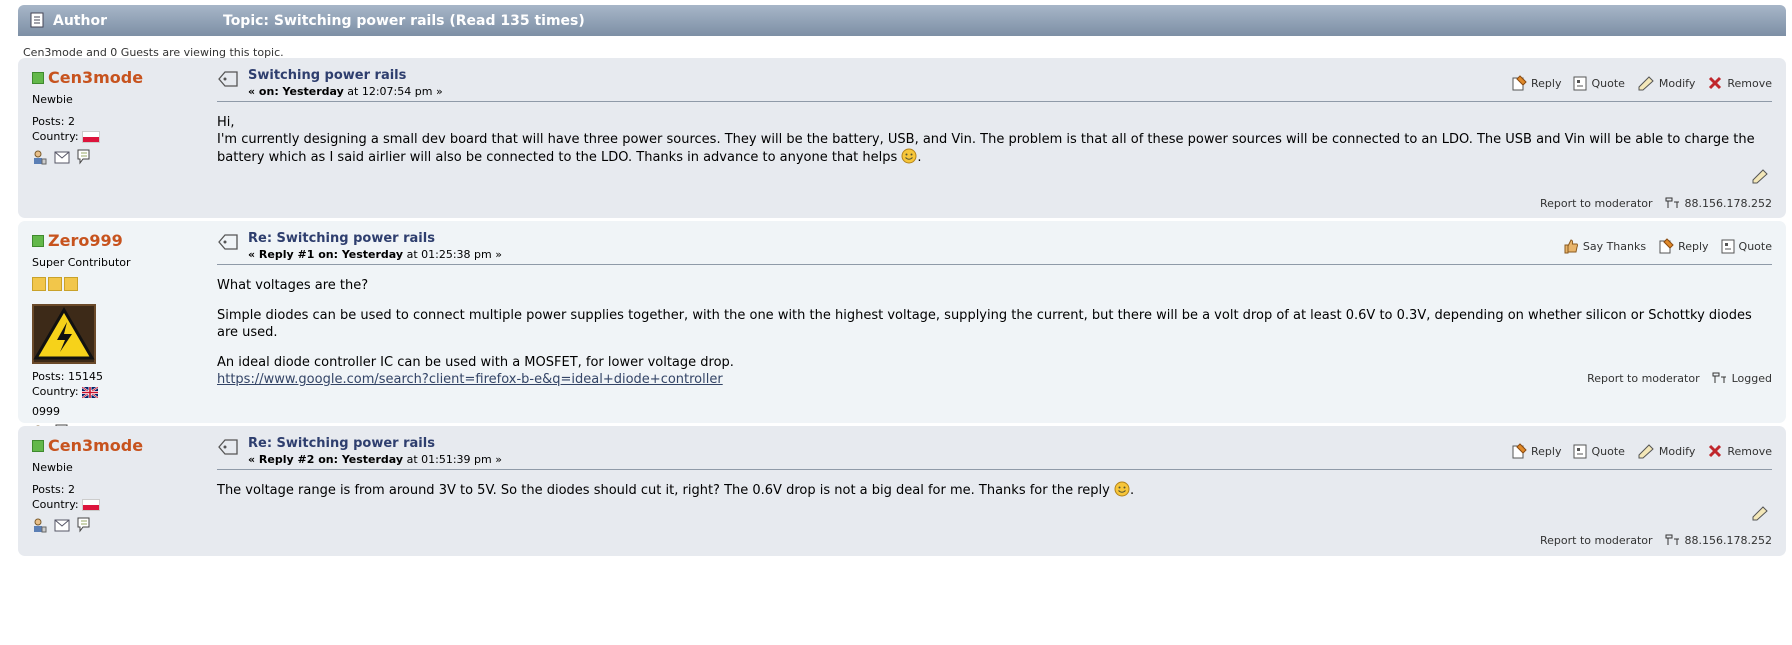 This screenshot has width=1792, height=645. I want to click on say-thanks-button: Say Thanks, so click(1604, 246).